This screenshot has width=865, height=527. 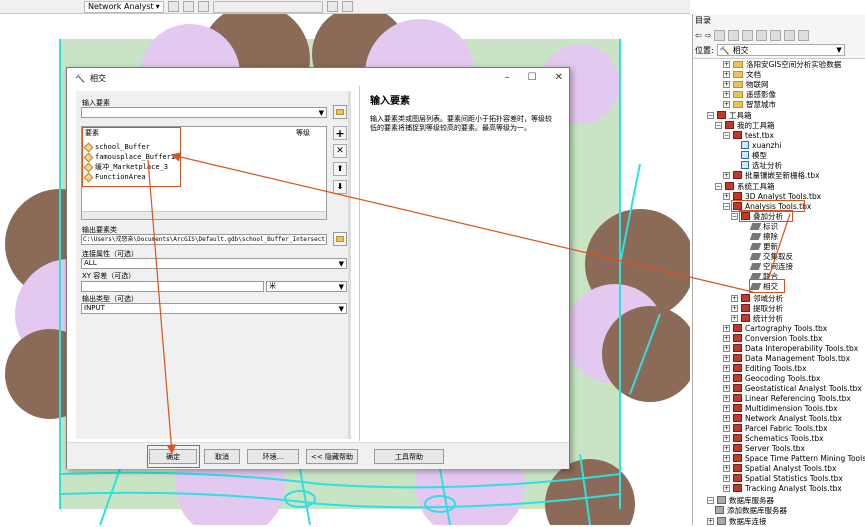 What do you see at coordinates (771, 266) in the screenshot?
I see `tree-item: 空间连接` at bounding box center [771, 266].